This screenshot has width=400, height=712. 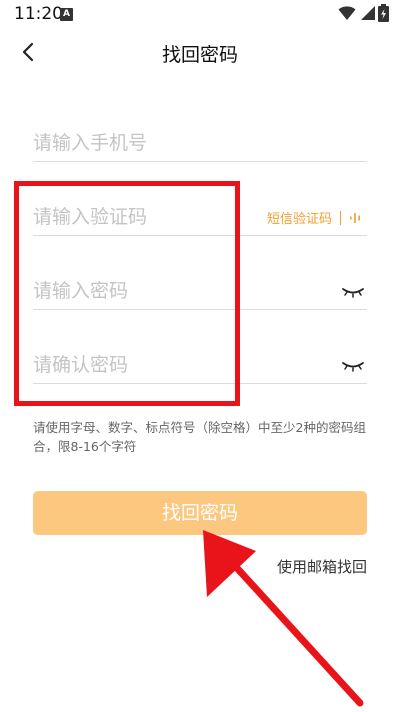 I want to click on battery-icon, so click(x=383, y=13).